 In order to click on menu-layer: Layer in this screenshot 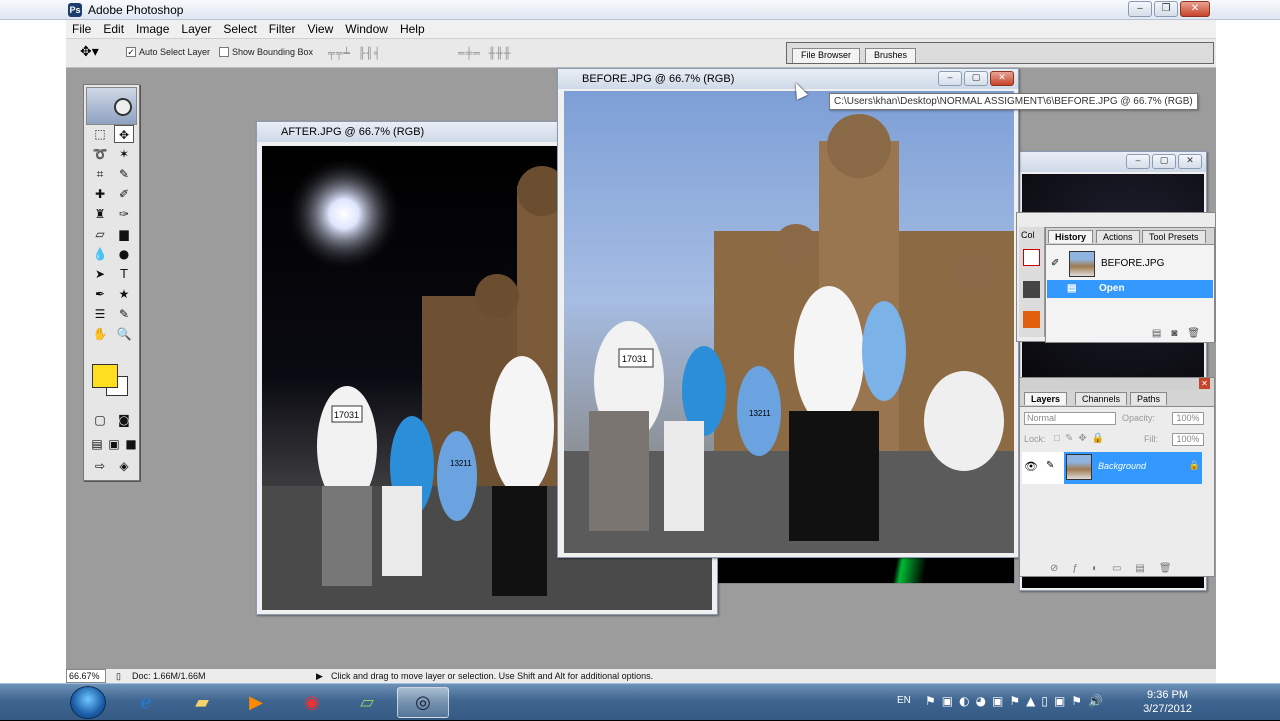, I will do `click(196, 29)`.